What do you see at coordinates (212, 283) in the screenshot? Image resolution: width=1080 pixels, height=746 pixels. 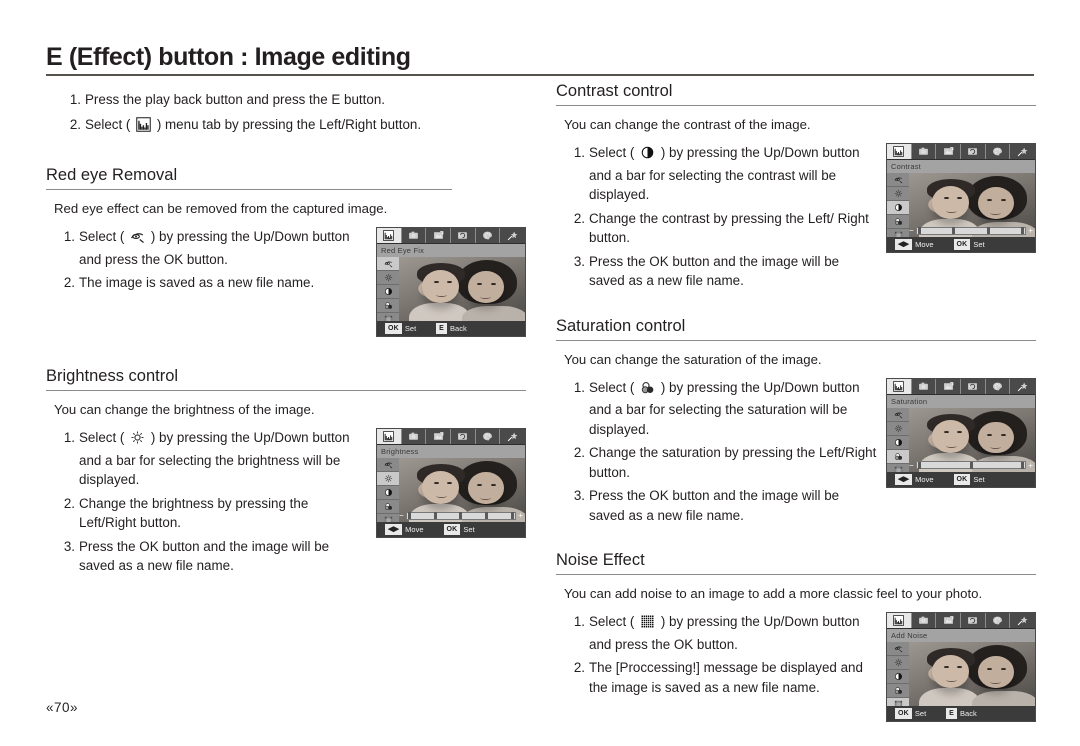 I see `list-item: 2. The image is saved as a new file name.` at bounding box center [212, 283].